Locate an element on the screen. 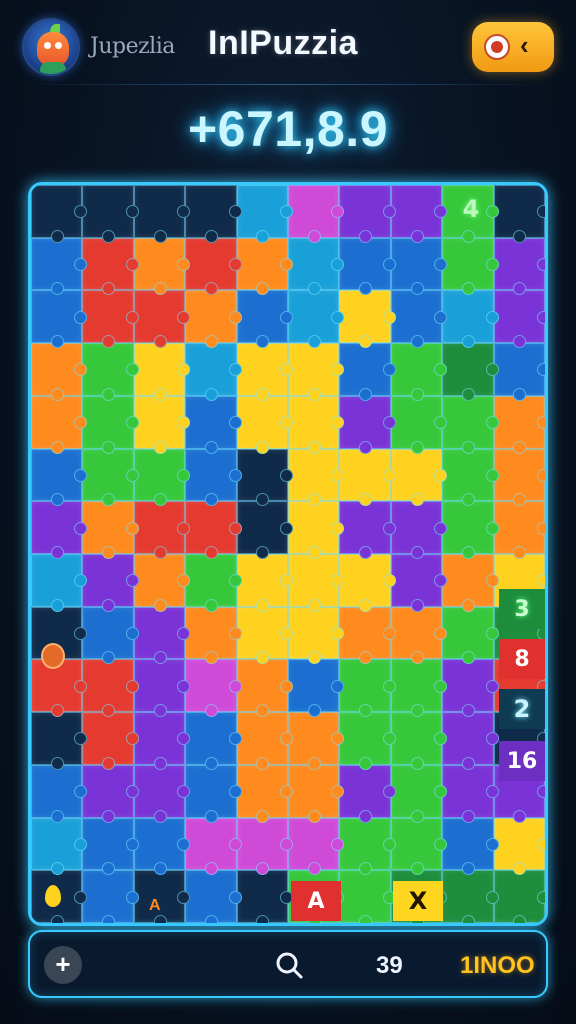 This screenshot has height=1024, width=576. player-avatar is located at coordinates (51, 47).